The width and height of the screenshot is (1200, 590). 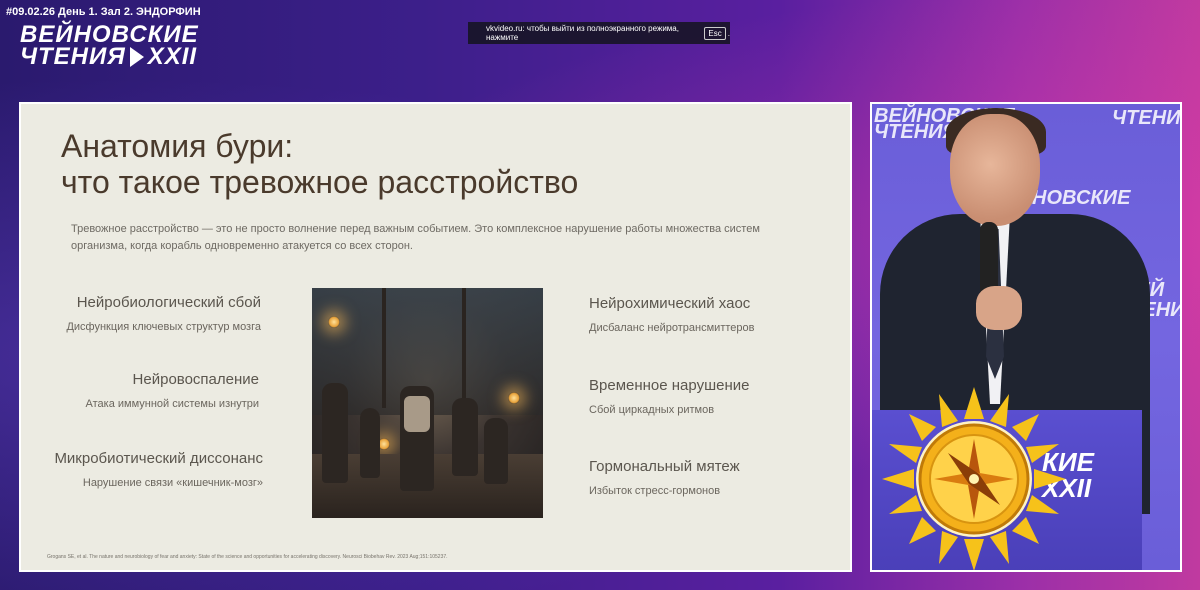 What do you see at coordinates (163, 327) in the screenshot?
I see `left-item-1-sub: Дисфункция ключевых структур мозга` at bounding box center [163, 327].